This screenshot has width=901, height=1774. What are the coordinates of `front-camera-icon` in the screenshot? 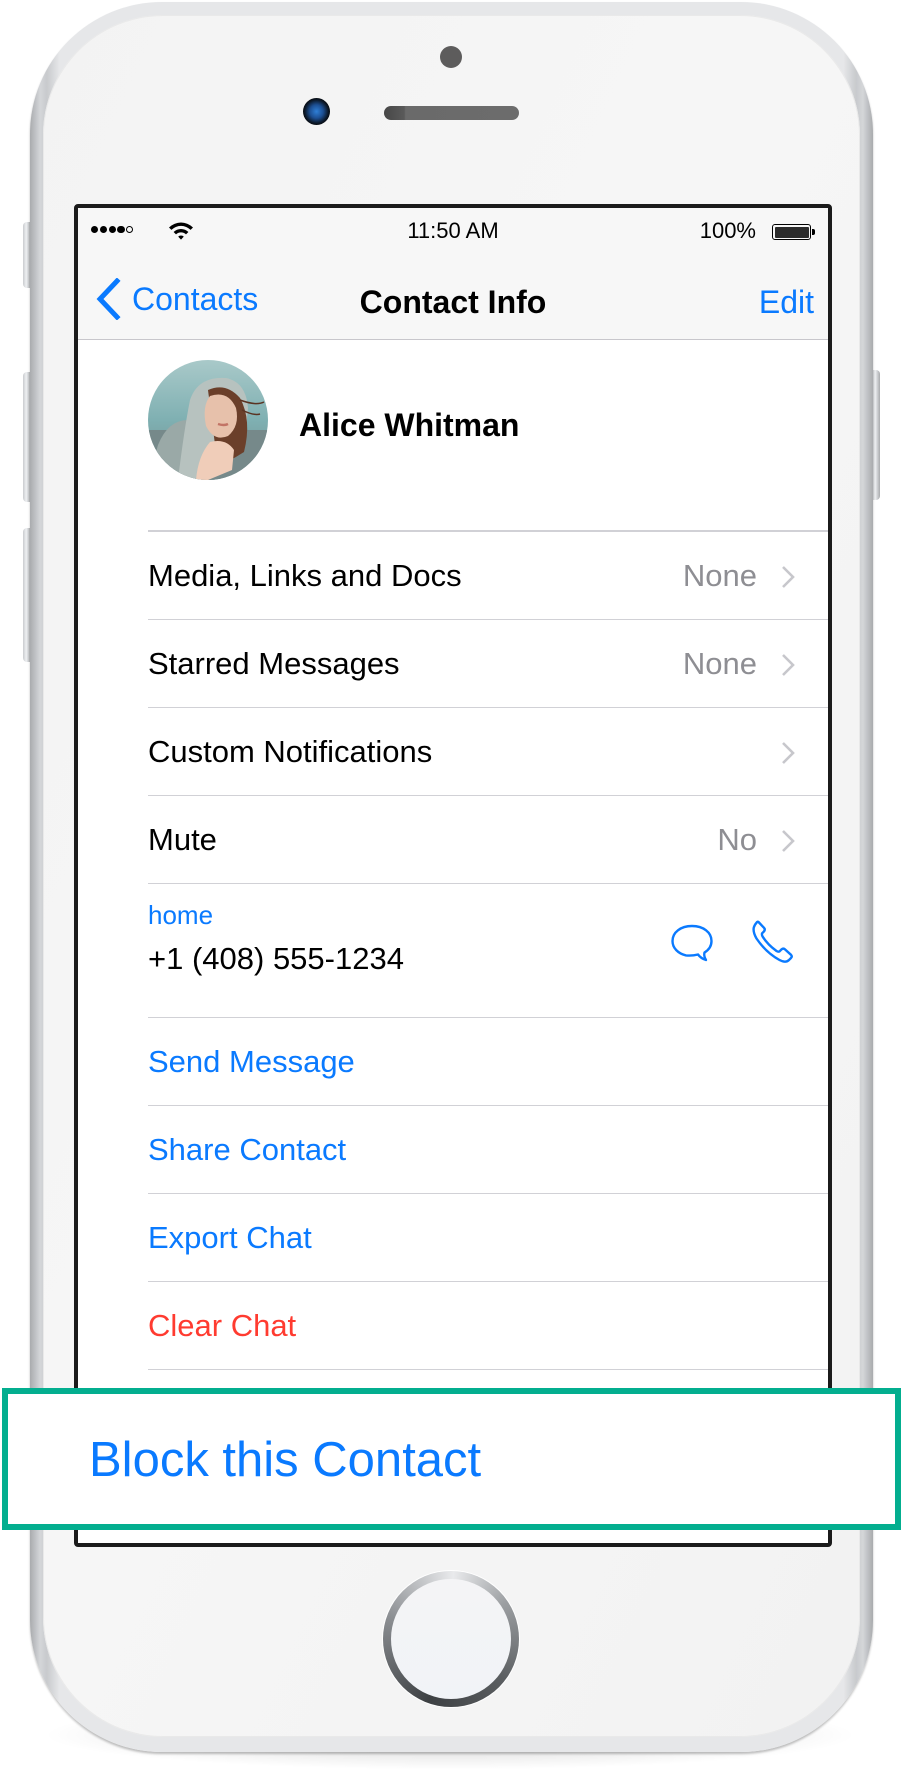 It's located at (316, 111).